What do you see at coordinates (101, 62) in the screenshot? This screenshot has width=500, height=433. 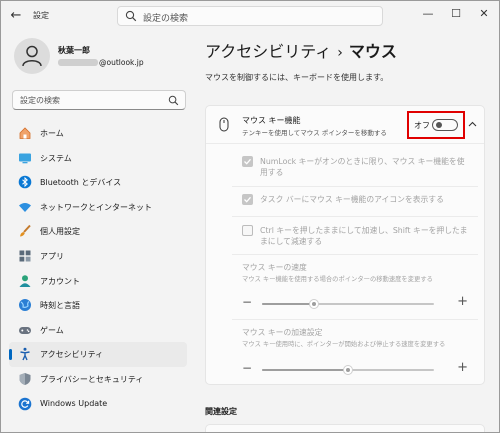 I see `user-email: @outlook.jp` at bounding box center [101, 62].